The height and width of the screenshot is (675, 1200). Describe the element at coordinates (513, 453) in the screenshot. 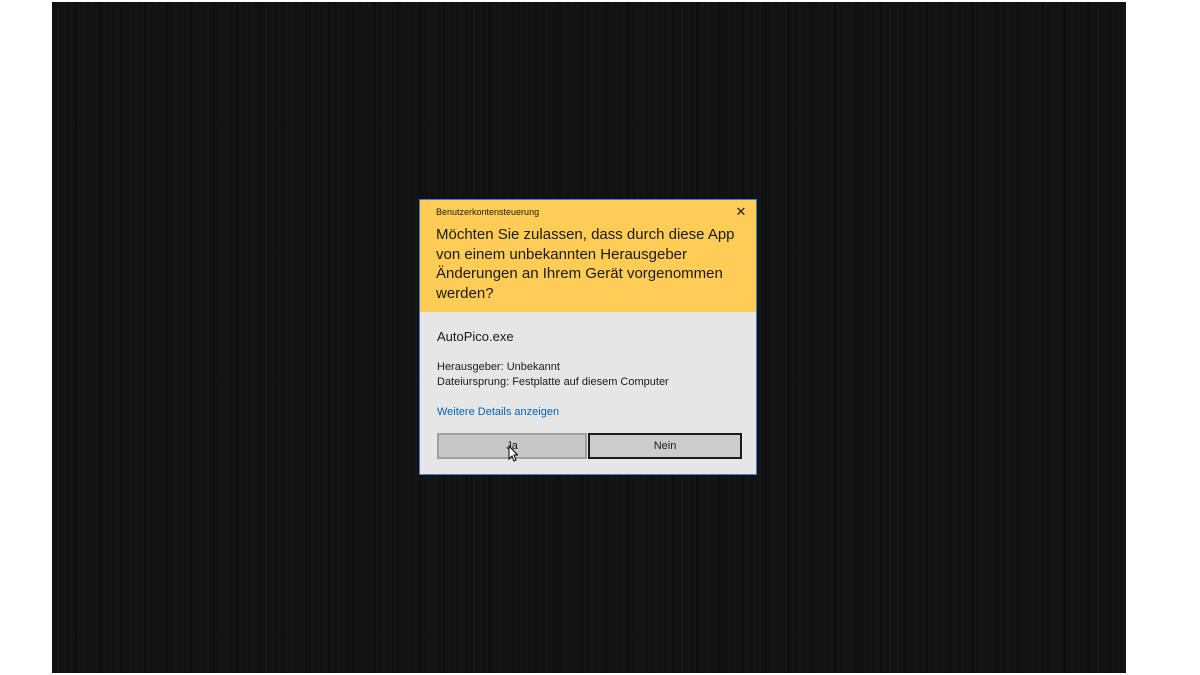

I see `mouse-pointer-icon` at that location.